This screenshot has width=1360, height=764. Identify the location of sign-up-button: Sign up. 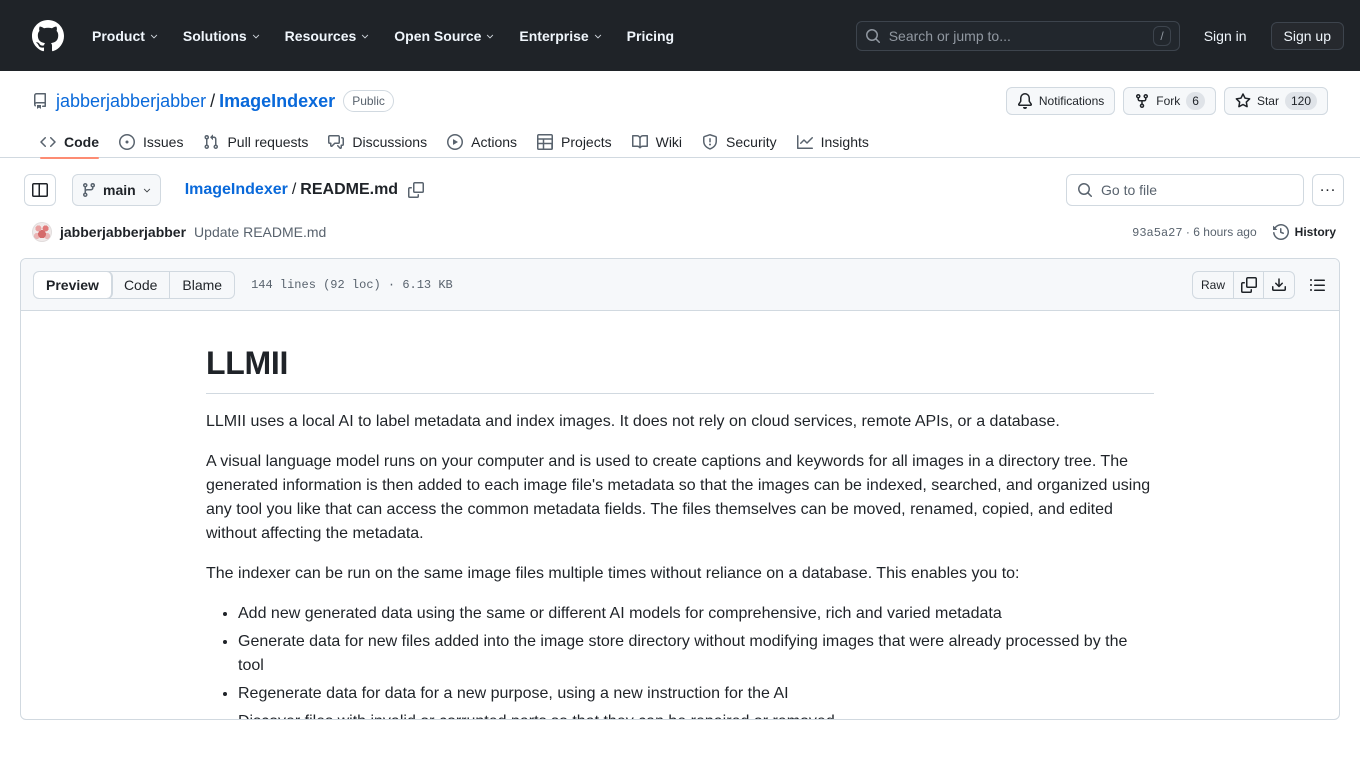
(1307, 35).